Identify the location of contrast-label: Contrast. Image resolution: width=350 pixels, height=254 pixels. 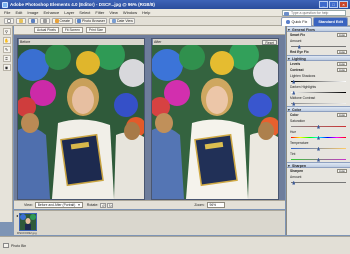
(297, 70).